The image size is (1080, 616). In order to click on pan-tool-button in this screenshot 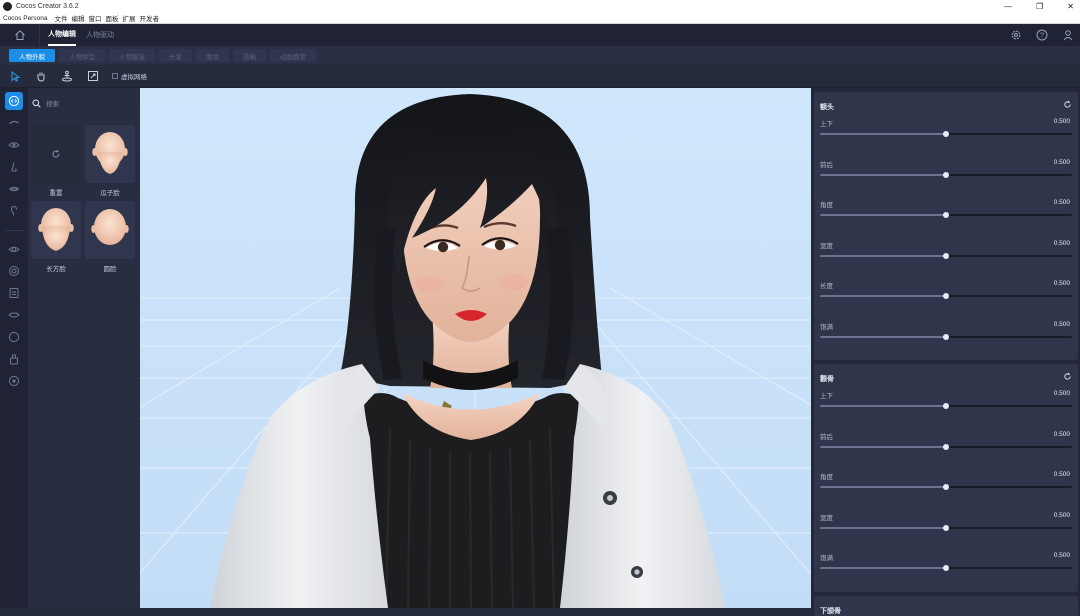, I will do `click(41, 76)`.